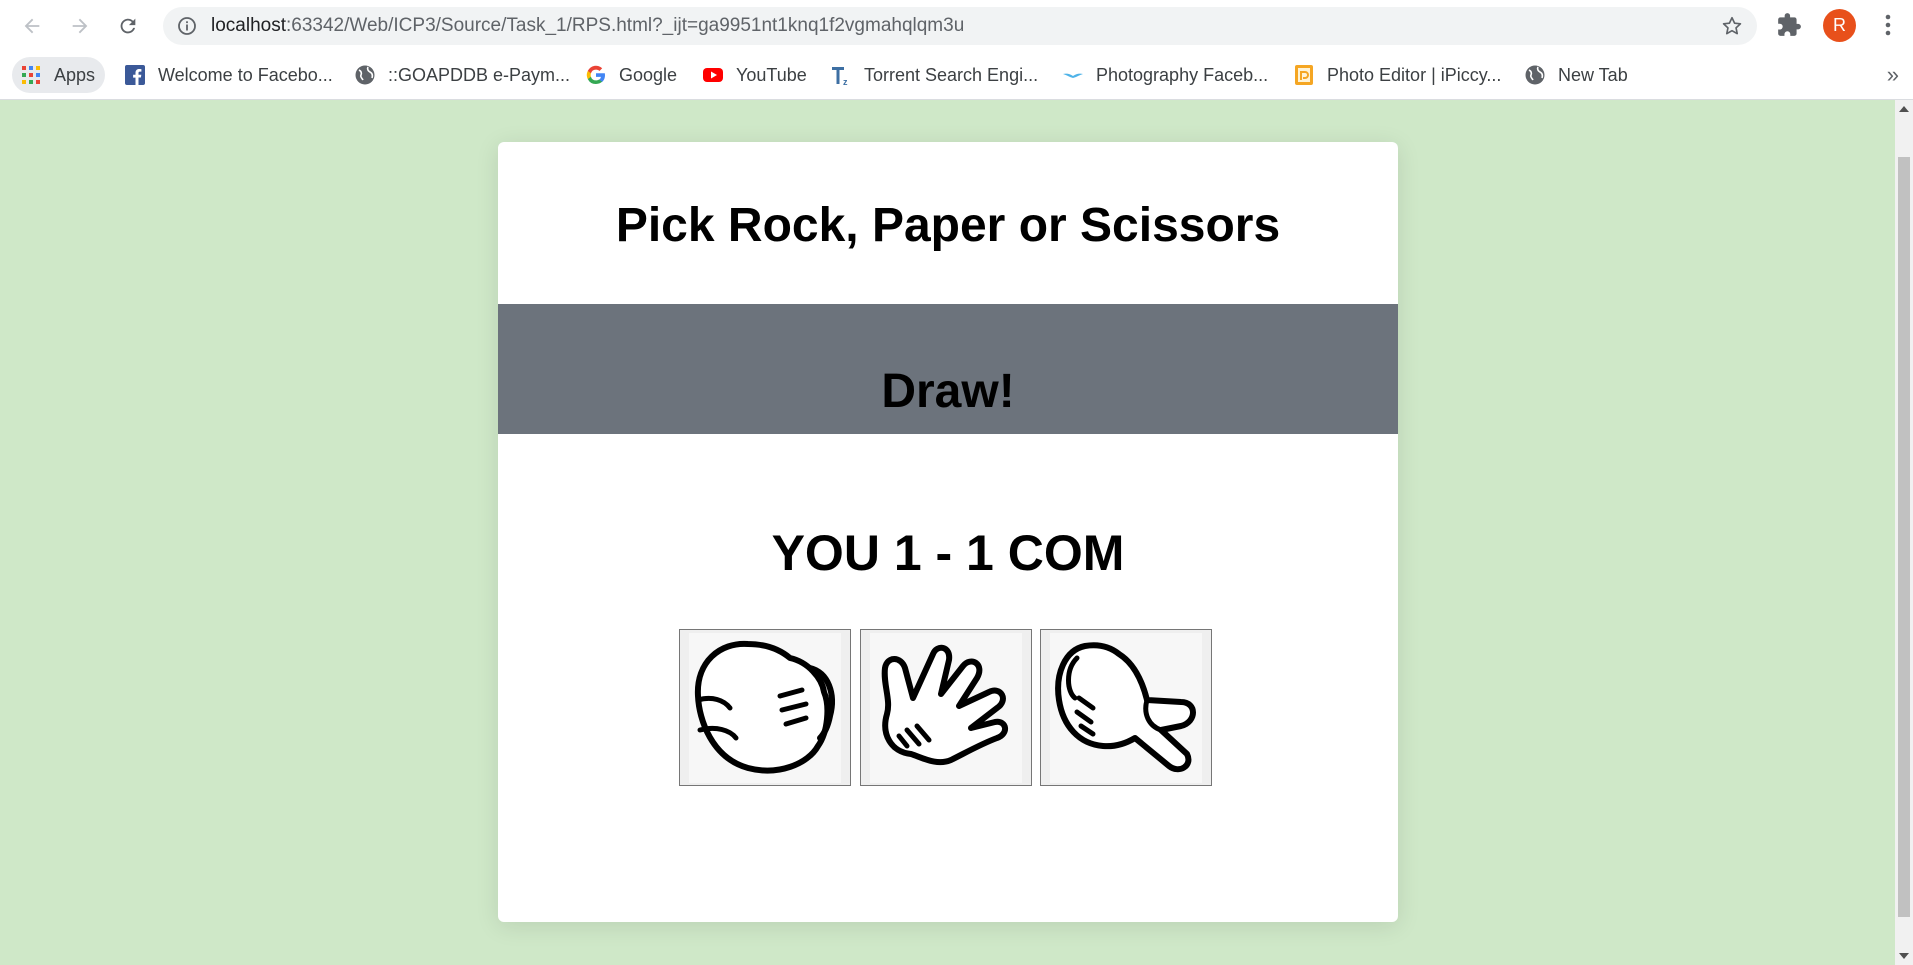 This screenshot has height=965, width=1913. I want to click on tz-icon: z, so click(841, 75).